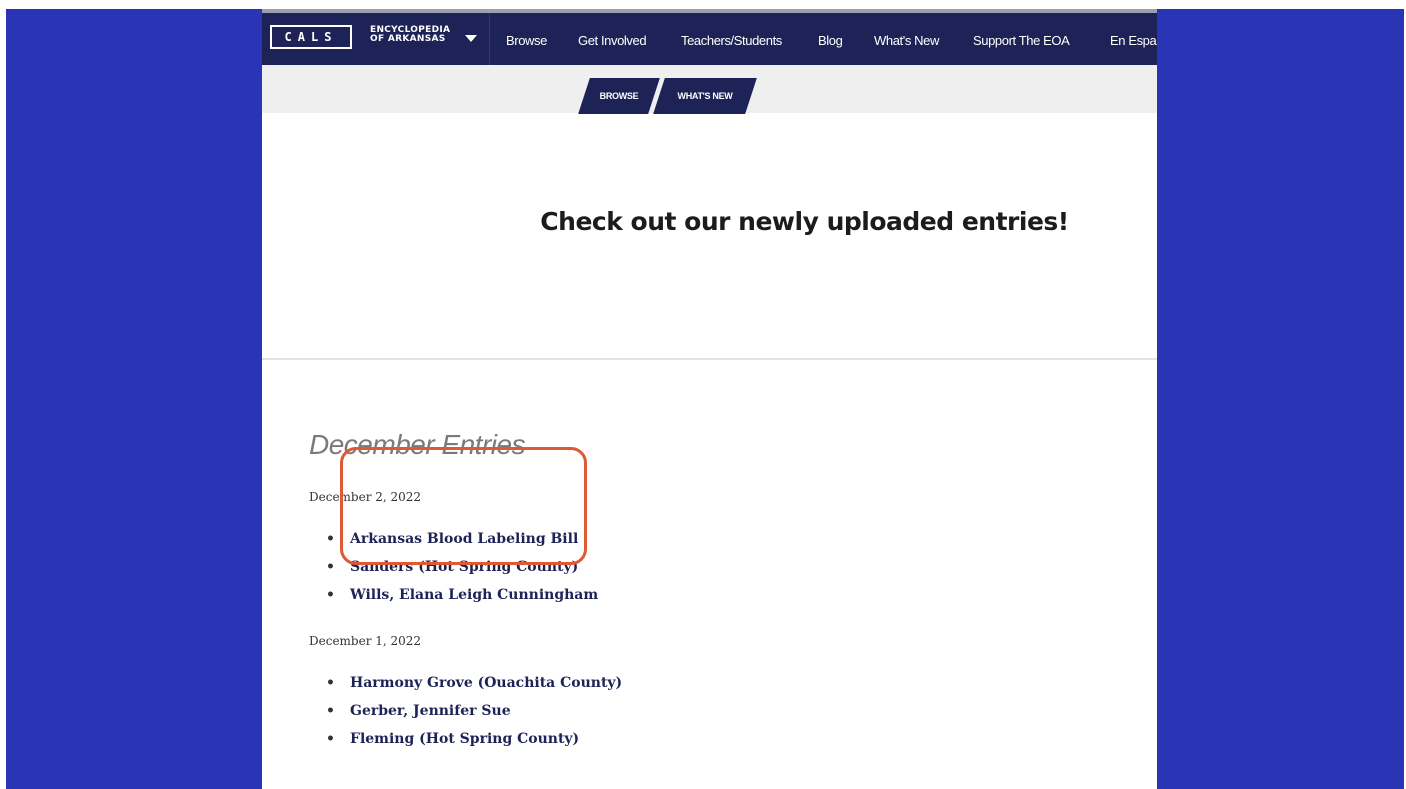  Describe the element at coordinates (463, 506) in the screenshot. I see `highlight-annotation-box` at that location.